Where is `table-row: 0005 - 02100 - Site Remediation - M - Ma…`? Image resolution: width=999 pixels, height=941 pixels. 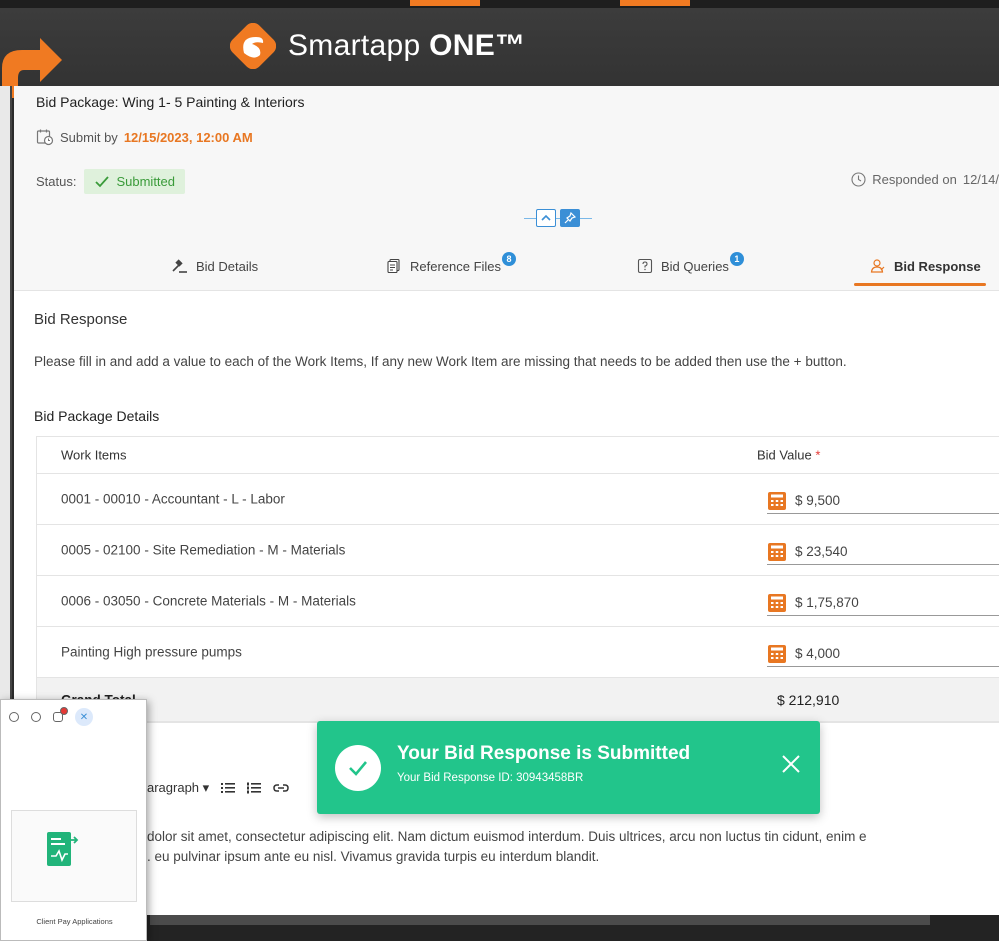
table-row: 0005 - 02100 - Site Remediation - M - Ma… is located at coordinates (518, 550).